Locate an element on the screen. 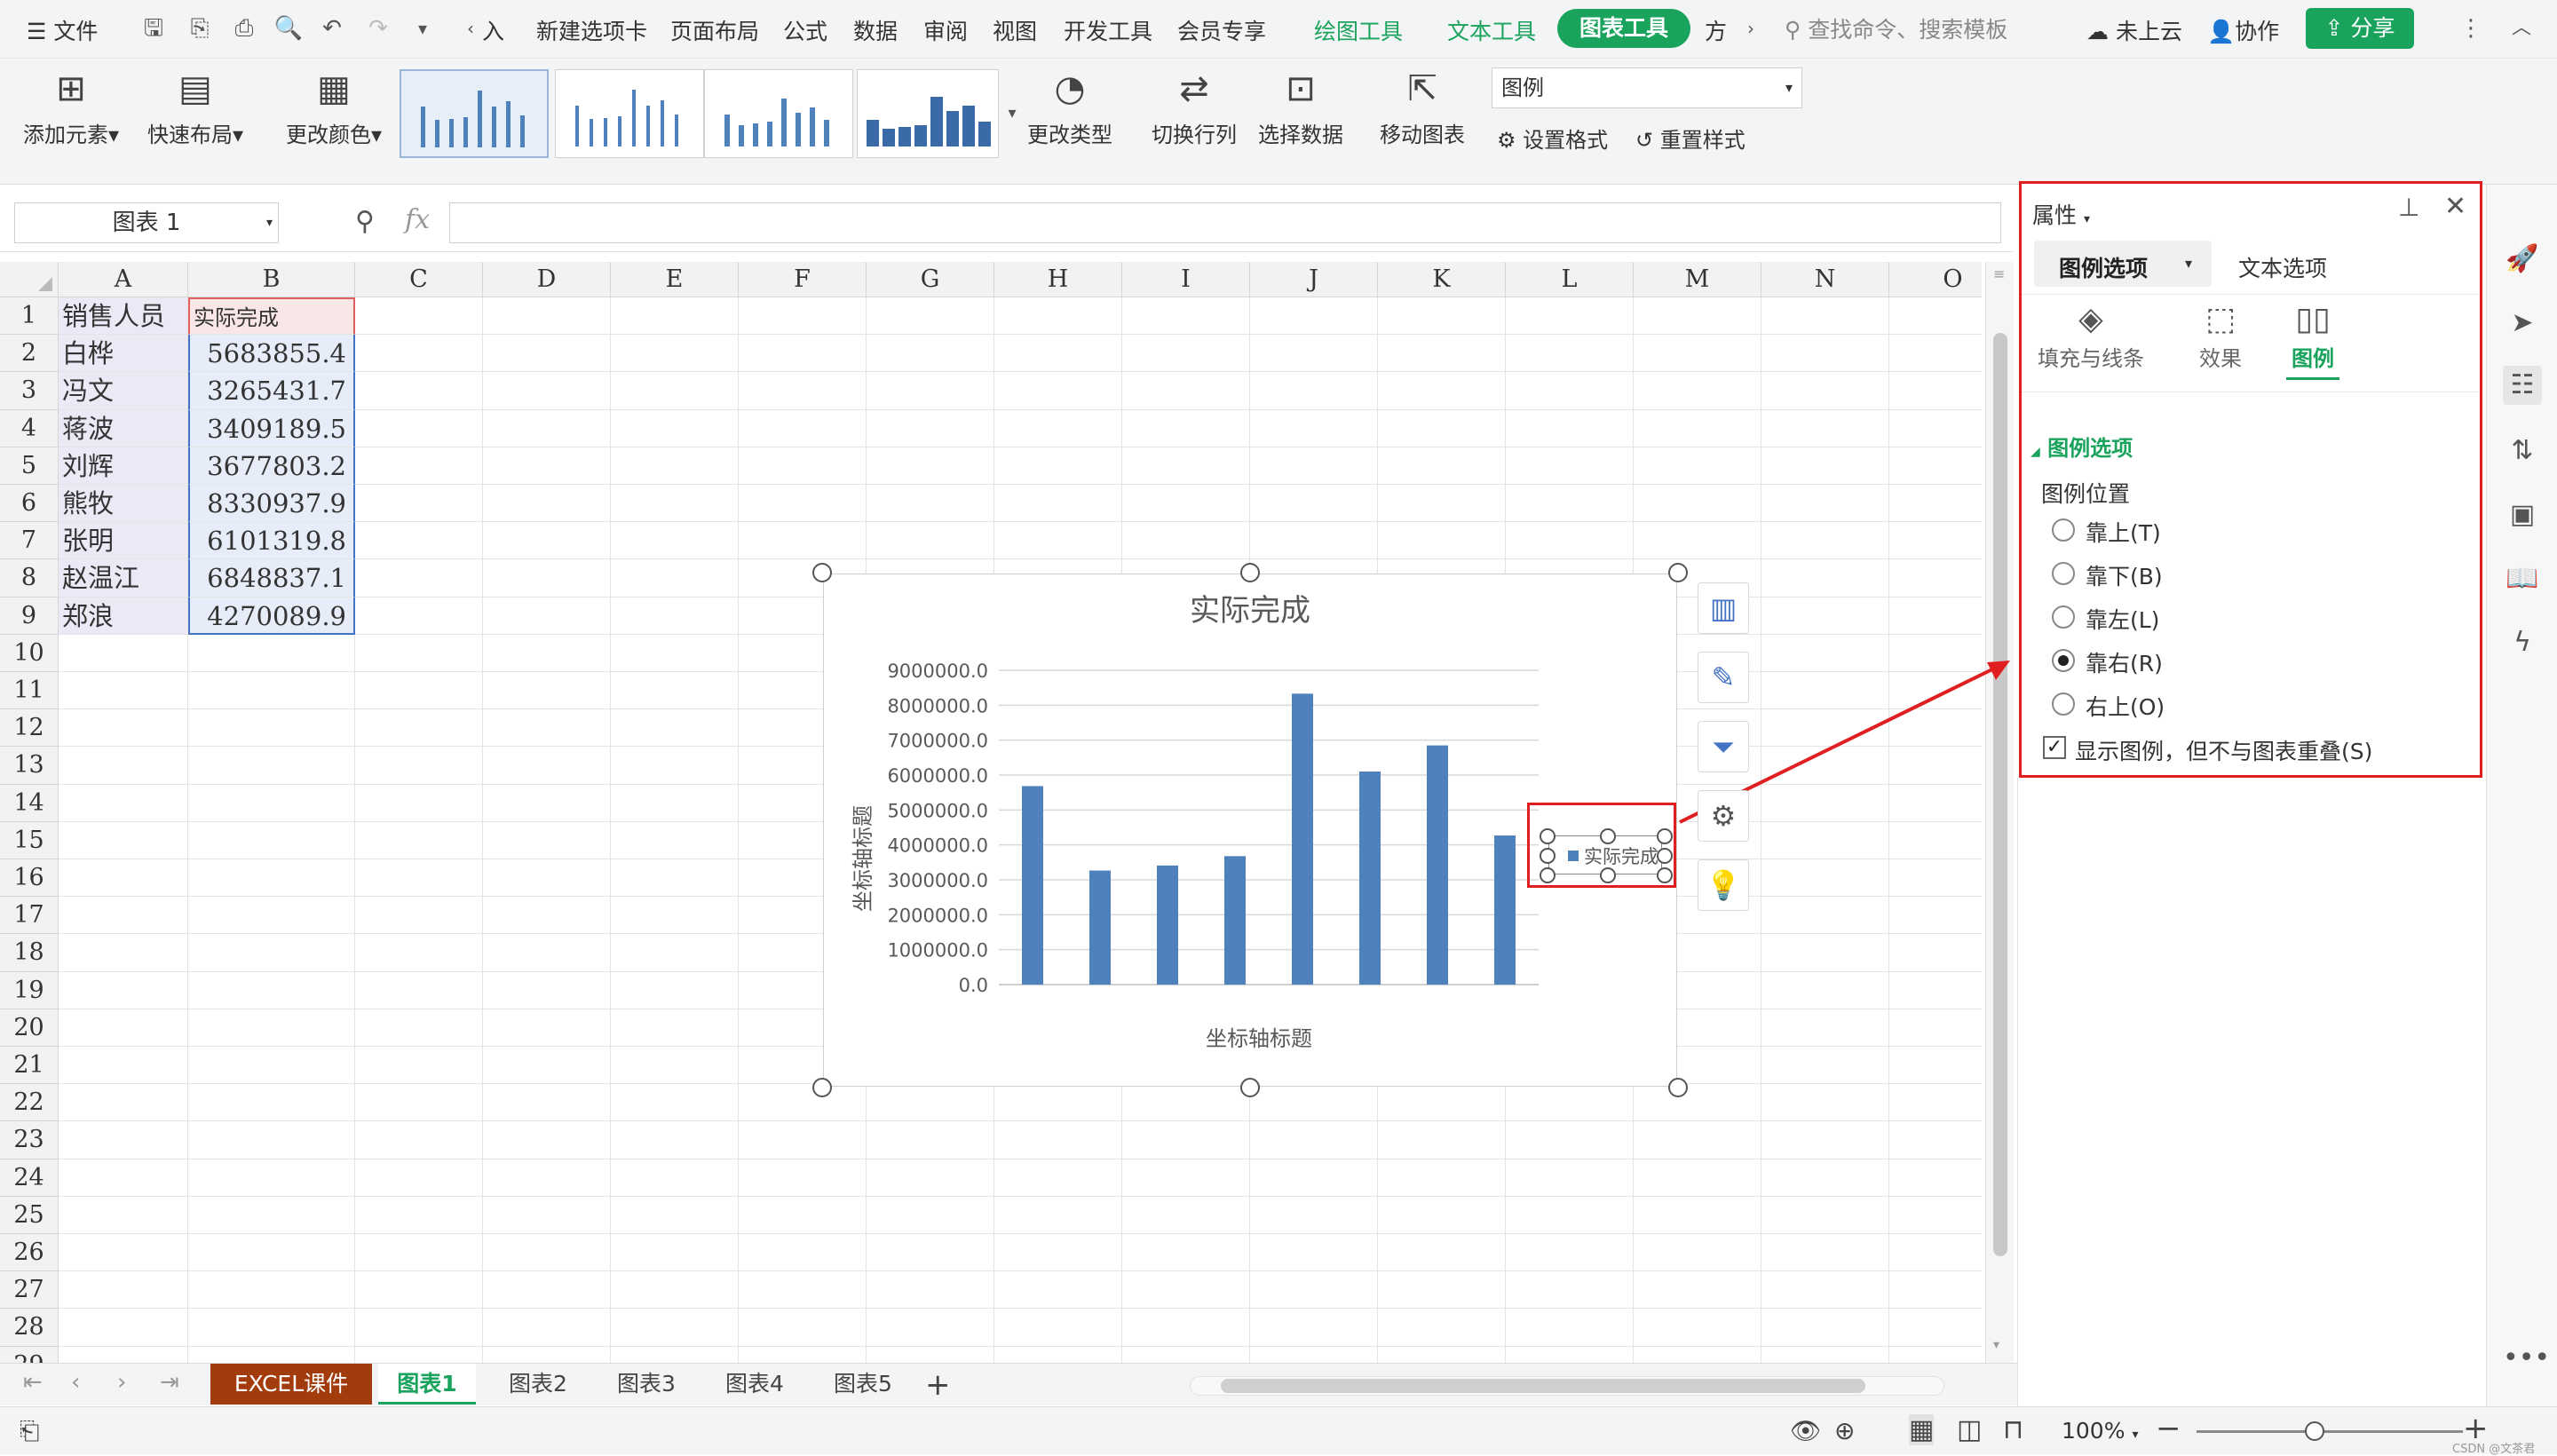 This screenshot has width=2557, height=1456. row-header: 25 is located at coordinates (29, 1215).